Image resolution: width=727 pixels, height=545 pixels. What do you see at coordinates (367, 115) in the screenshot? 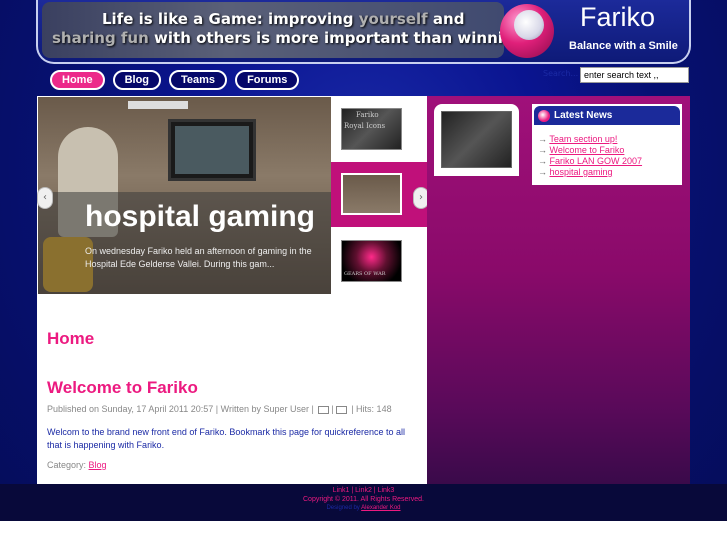
I see `thumb-text: Fariko` at bounding box center [367, 115].